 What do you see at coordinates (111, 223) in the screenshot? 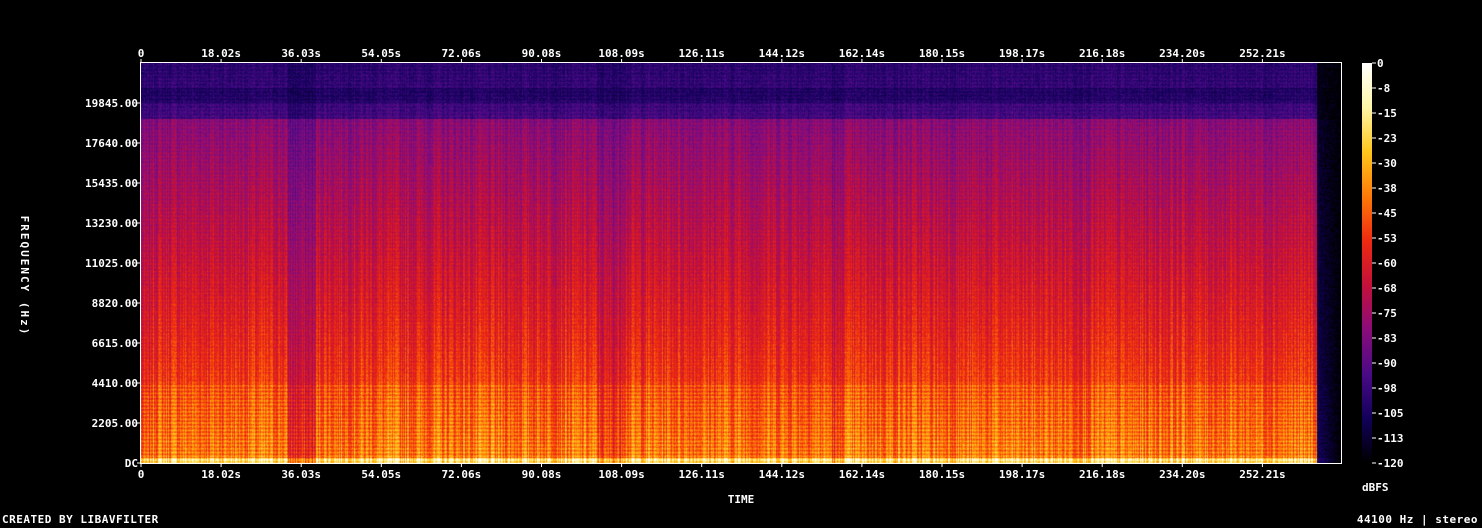
I see `y-tick-label: 13230.00` at bounding box center [111, 223].